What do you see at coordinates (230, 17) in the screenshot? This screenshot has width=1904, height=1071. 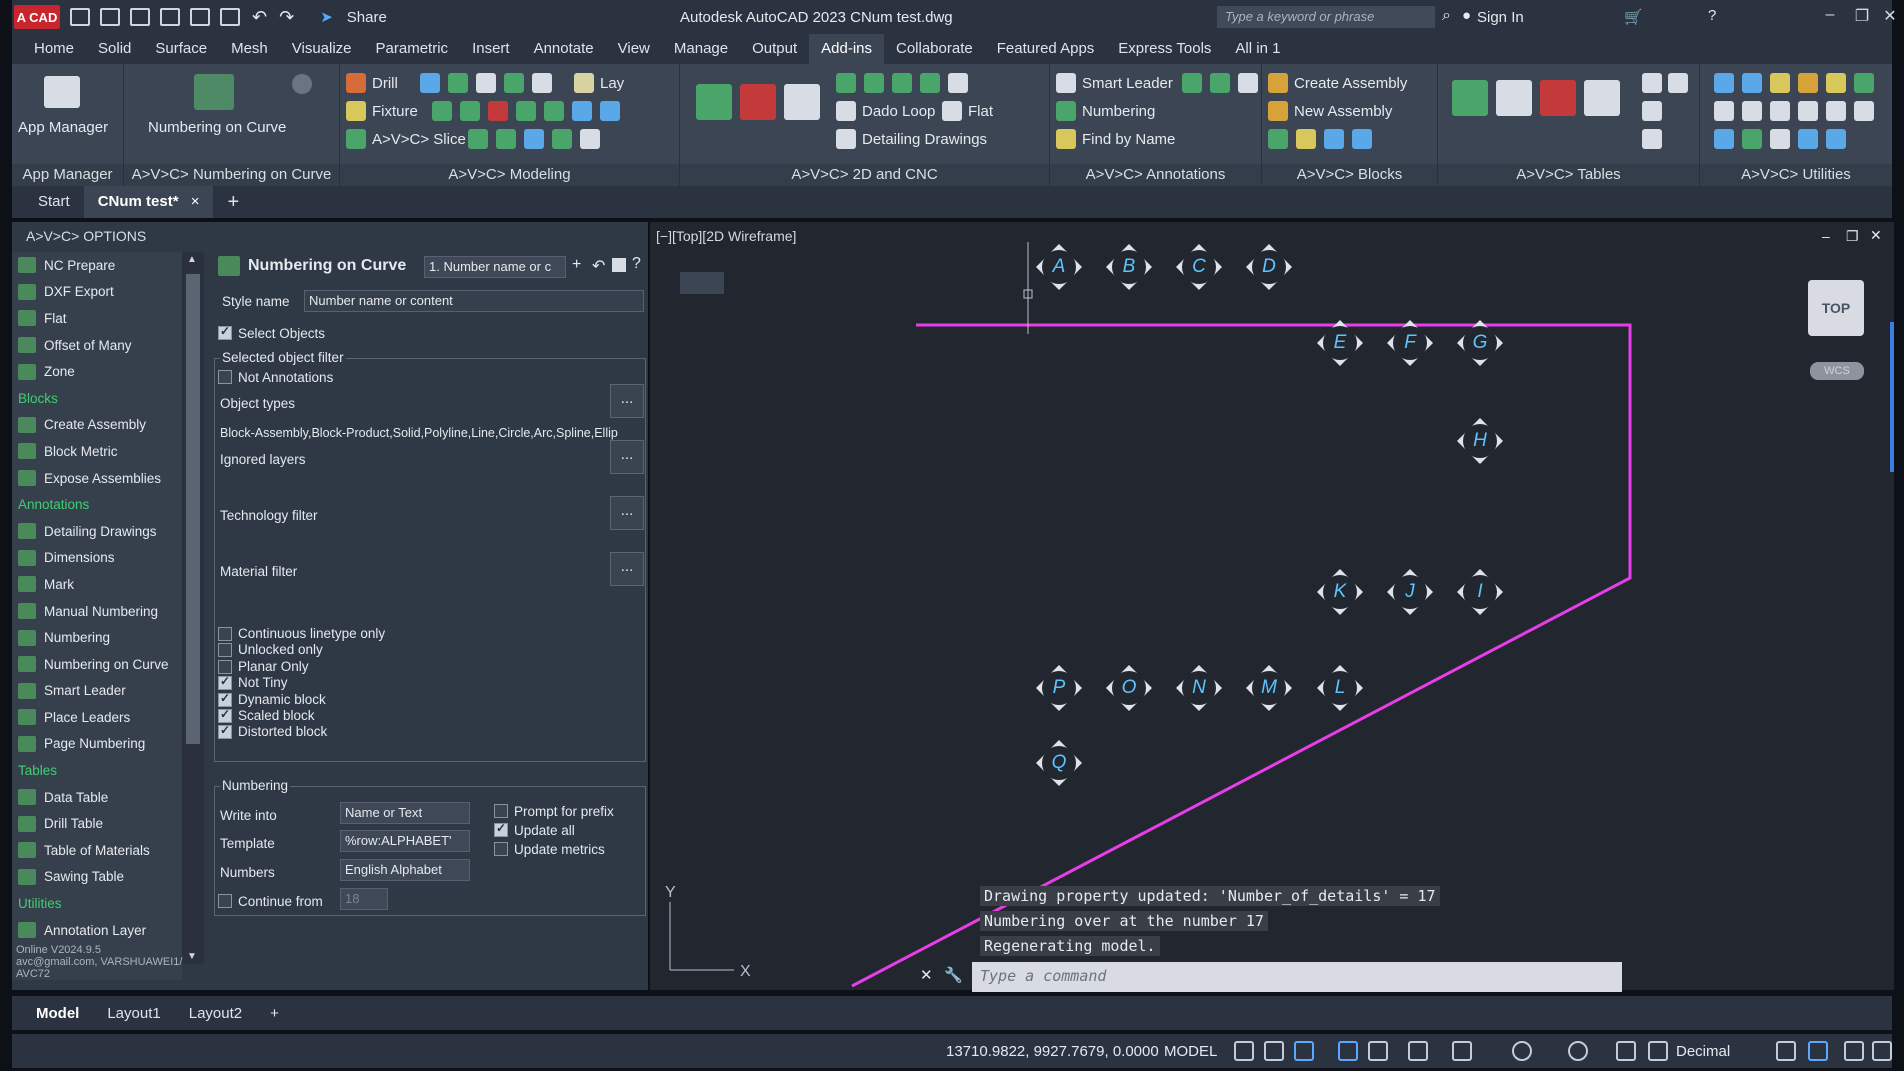 I see `plot-icon` at bounding box center [230, 17].